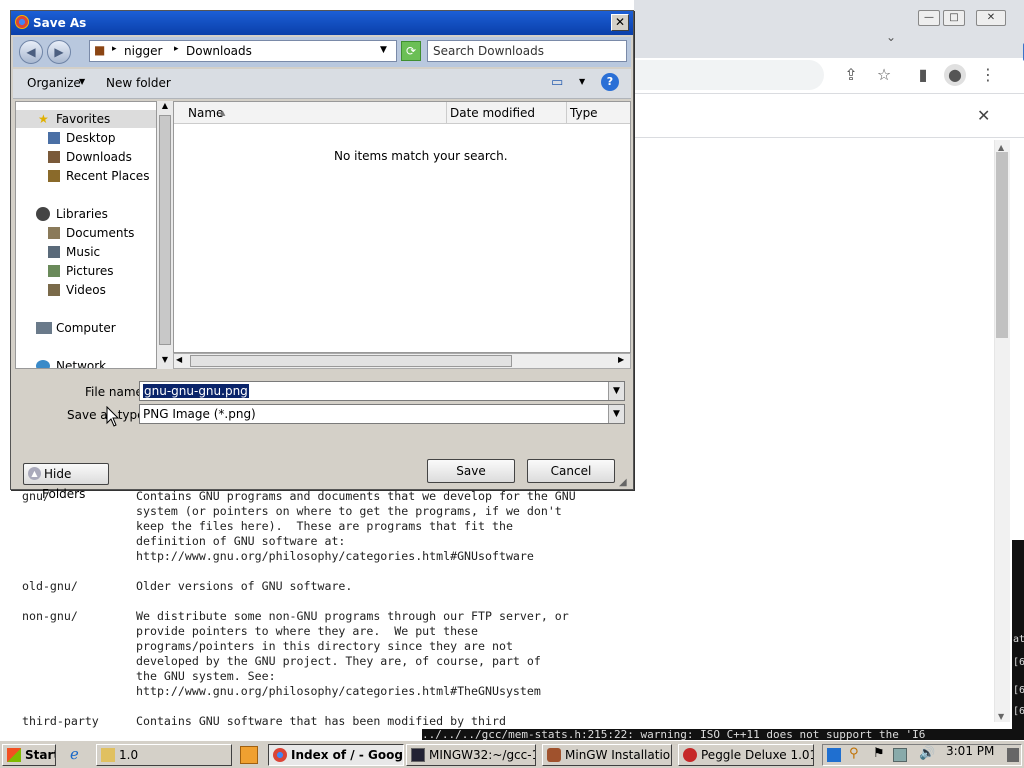 The image size is (1024, 768). I want to click on dialog-titlebar: Save As ✕, so click(322, 23).